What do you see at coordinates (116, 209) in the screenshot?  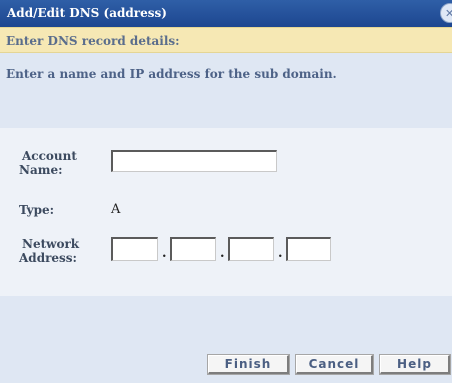 I see `type-value: A` at bounding box center [116, 209].